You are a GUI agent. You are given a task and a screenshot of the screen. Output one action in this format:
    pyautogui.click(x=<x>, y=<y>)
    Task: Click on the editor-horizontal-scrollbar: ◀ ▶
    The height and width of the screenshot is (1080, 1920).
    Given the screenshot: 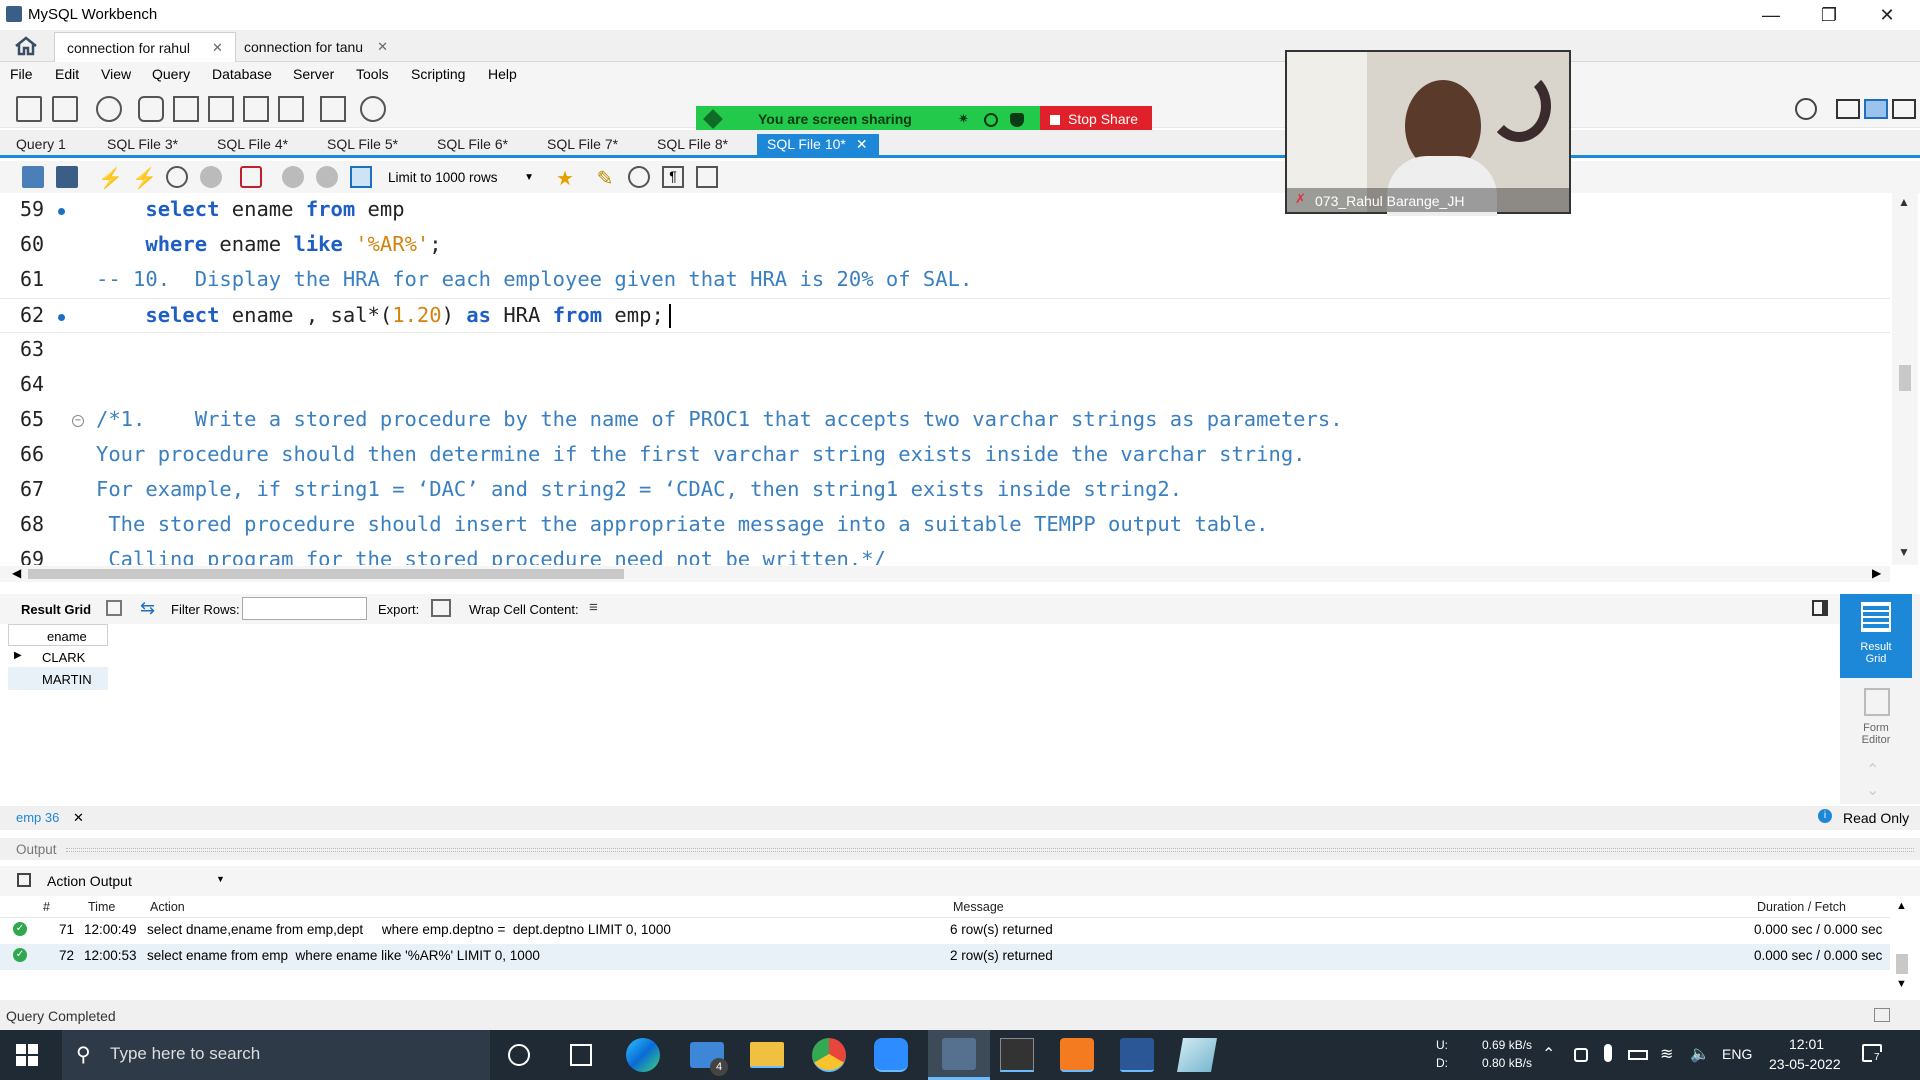 What is the action you would take?
    pyautogui.click(x=945, y=574)
    